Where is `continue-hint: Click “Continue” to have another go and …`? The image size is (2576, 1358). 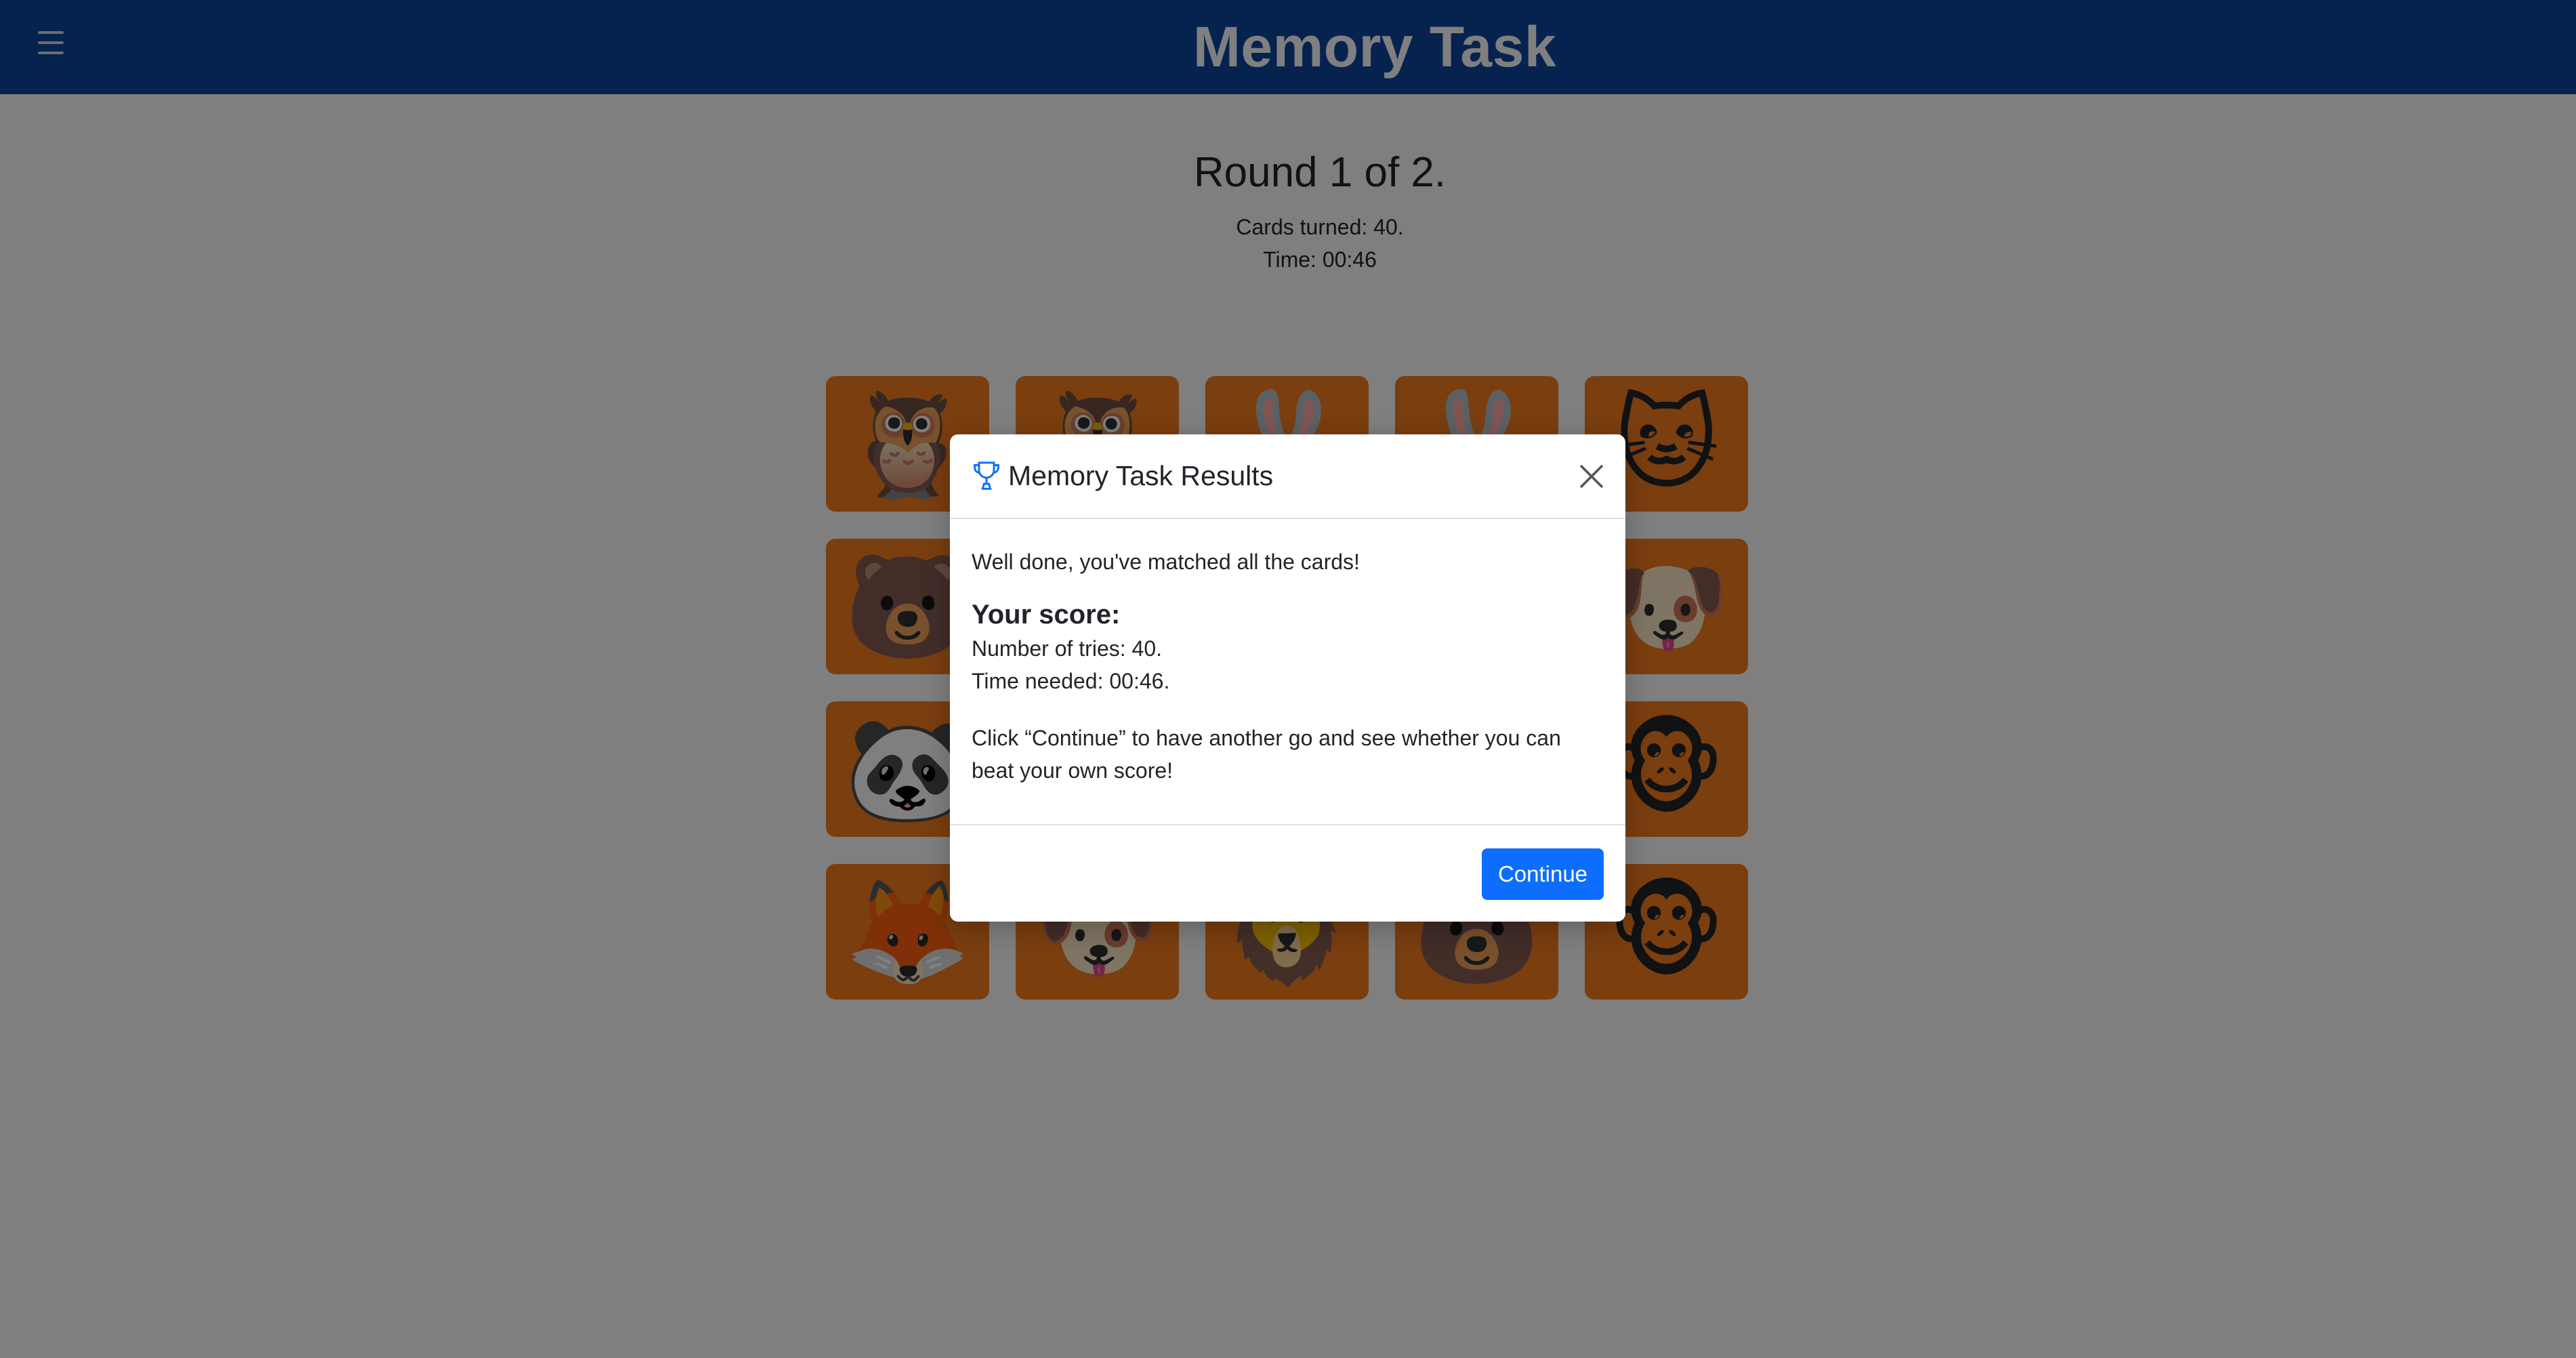
continue-hint: Click “Continue” to have another go and … is located at coordinates (1266, 755).